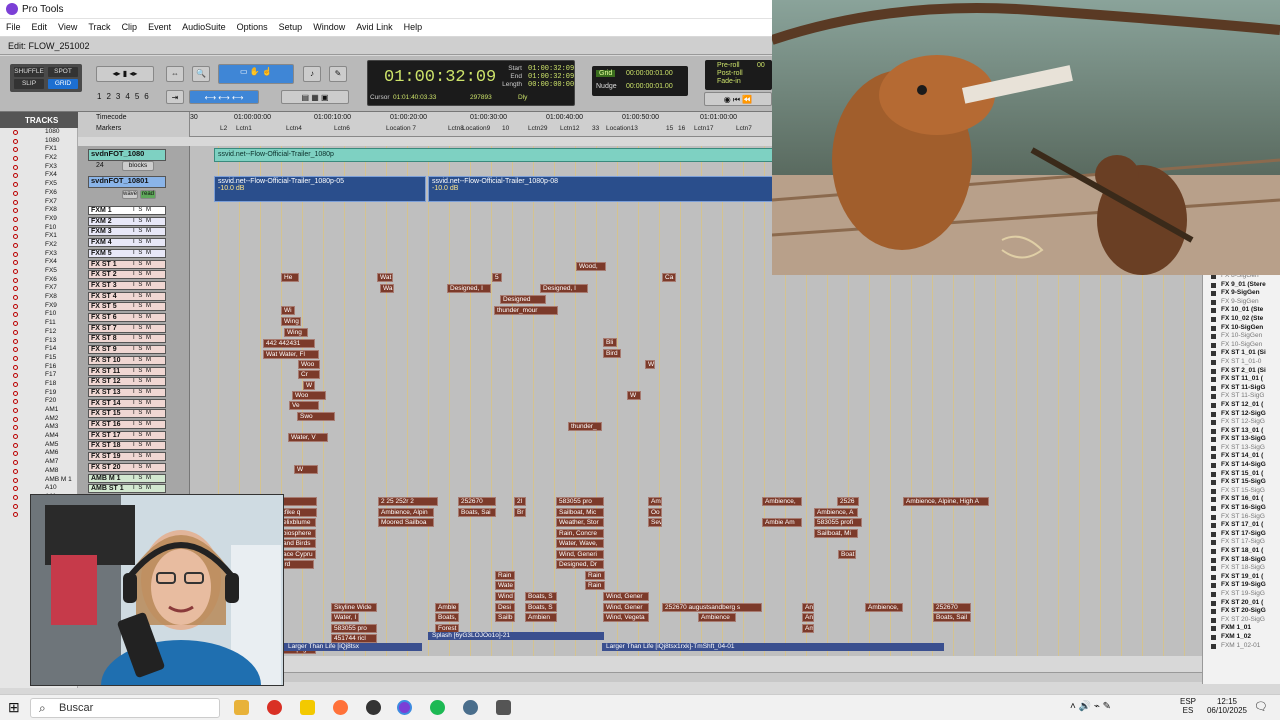  I want to click on track-header: FX ST 20 I S M, so click(127, 467).